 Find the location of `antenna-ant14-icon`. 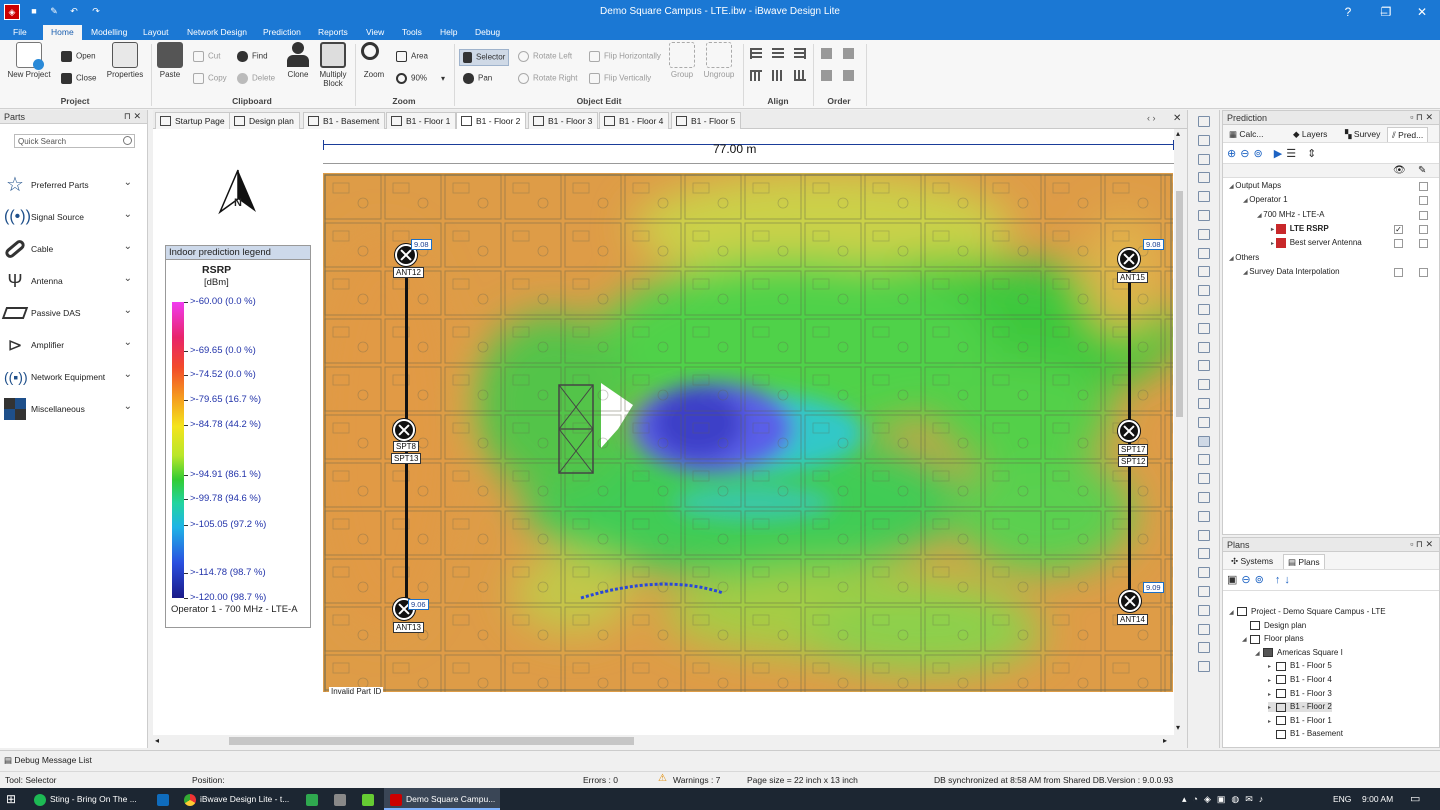

antenna-ant14-icon is located at coordinates (1130, 601).